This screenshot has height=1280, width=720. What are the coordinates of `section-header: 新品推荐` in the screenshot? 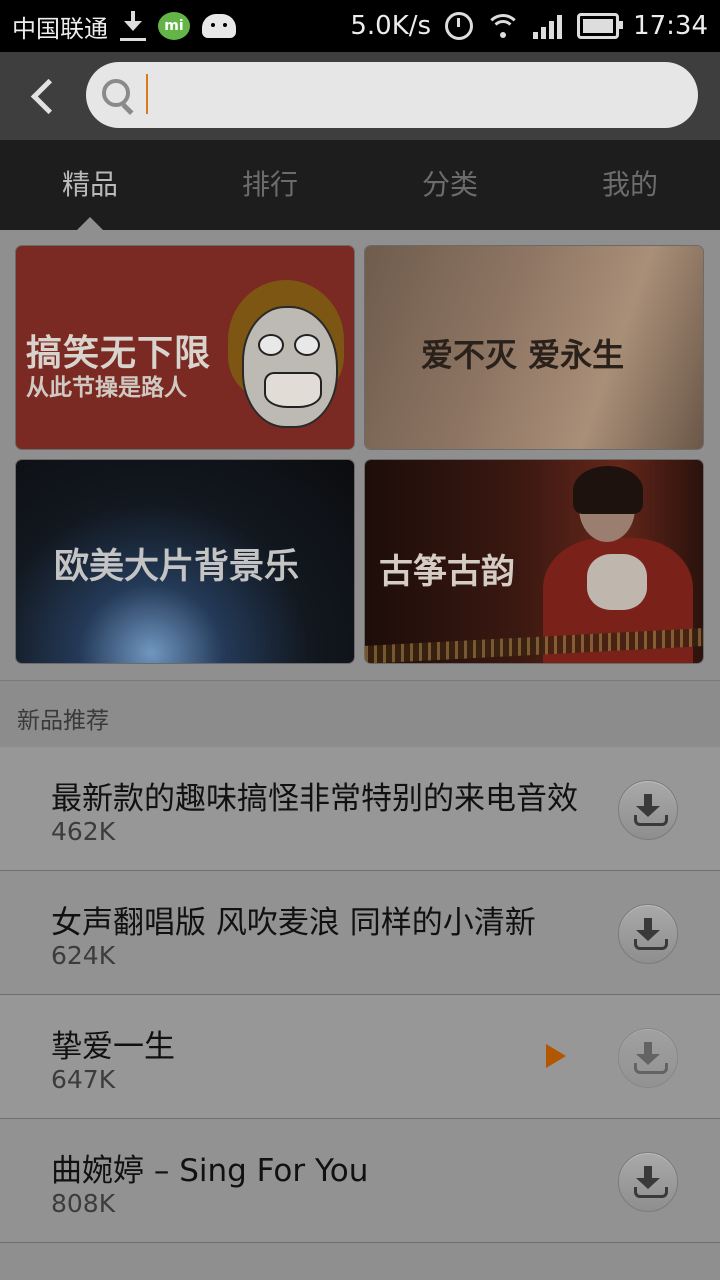 It's located at (360, 714).